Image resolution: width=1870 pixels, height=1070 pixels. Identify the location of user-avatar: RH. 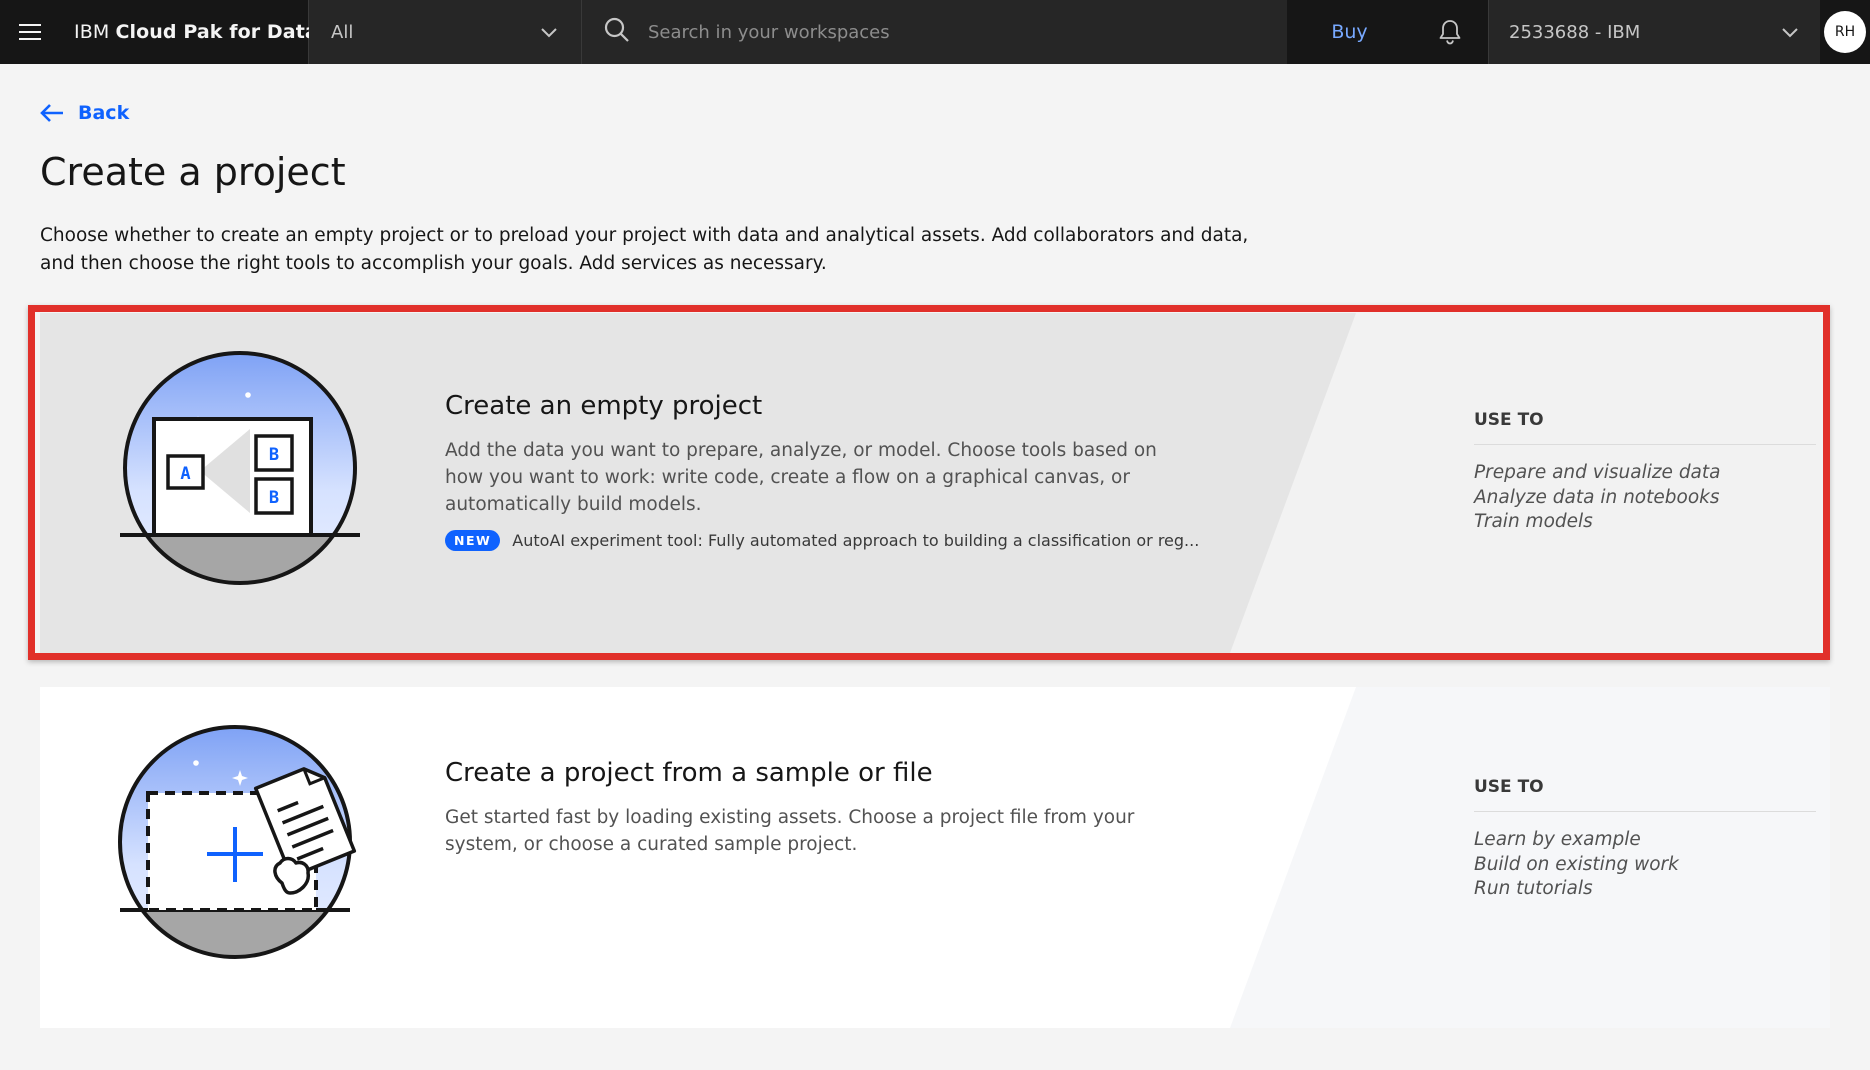
(1845, 32).